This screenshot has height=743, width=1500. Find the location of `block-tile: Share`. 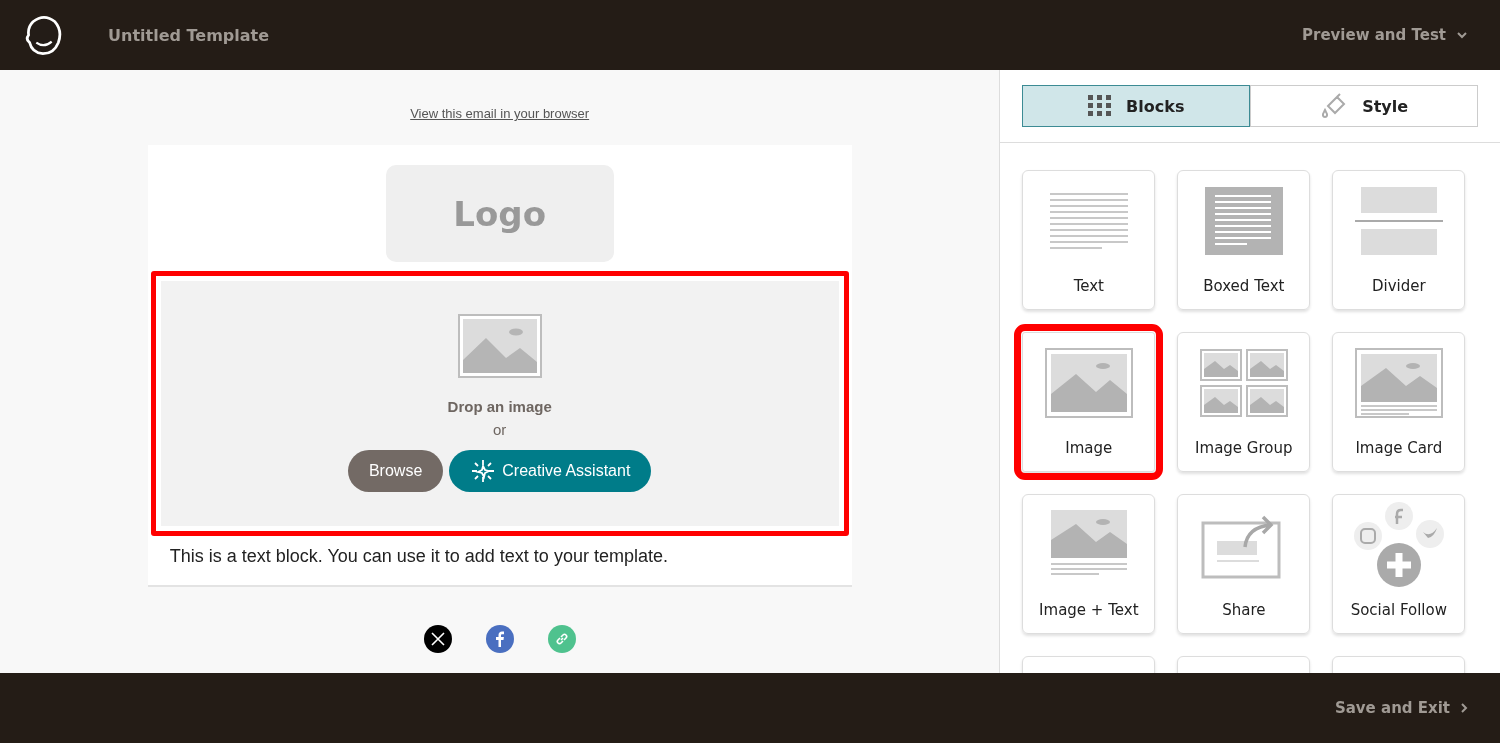

block-tile: Share is located at coordinates (1244, 564).